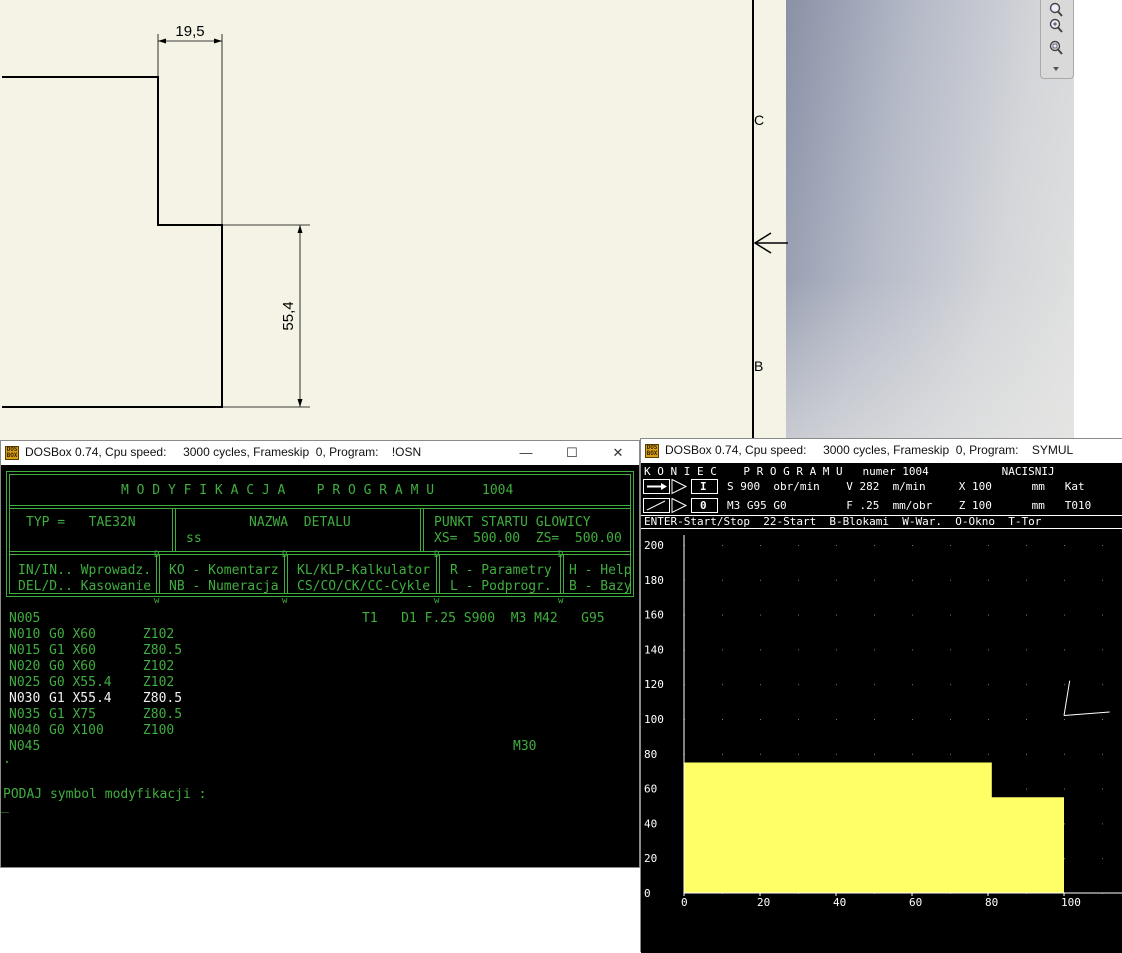  Describe the element at coordinates (84, 571) in the screenshot. I see `menu-item-wprowadz: IN/IN.. Wprowadz.` at that location.